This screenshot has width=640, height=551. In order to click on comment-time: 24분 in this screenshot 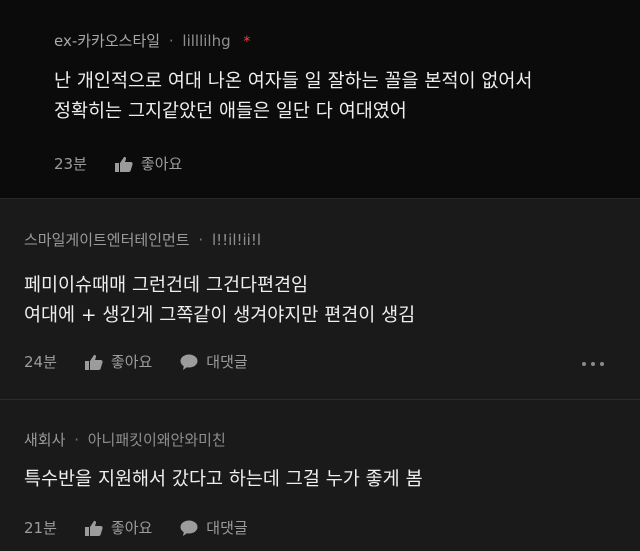, I will do `click(40, 362)`.